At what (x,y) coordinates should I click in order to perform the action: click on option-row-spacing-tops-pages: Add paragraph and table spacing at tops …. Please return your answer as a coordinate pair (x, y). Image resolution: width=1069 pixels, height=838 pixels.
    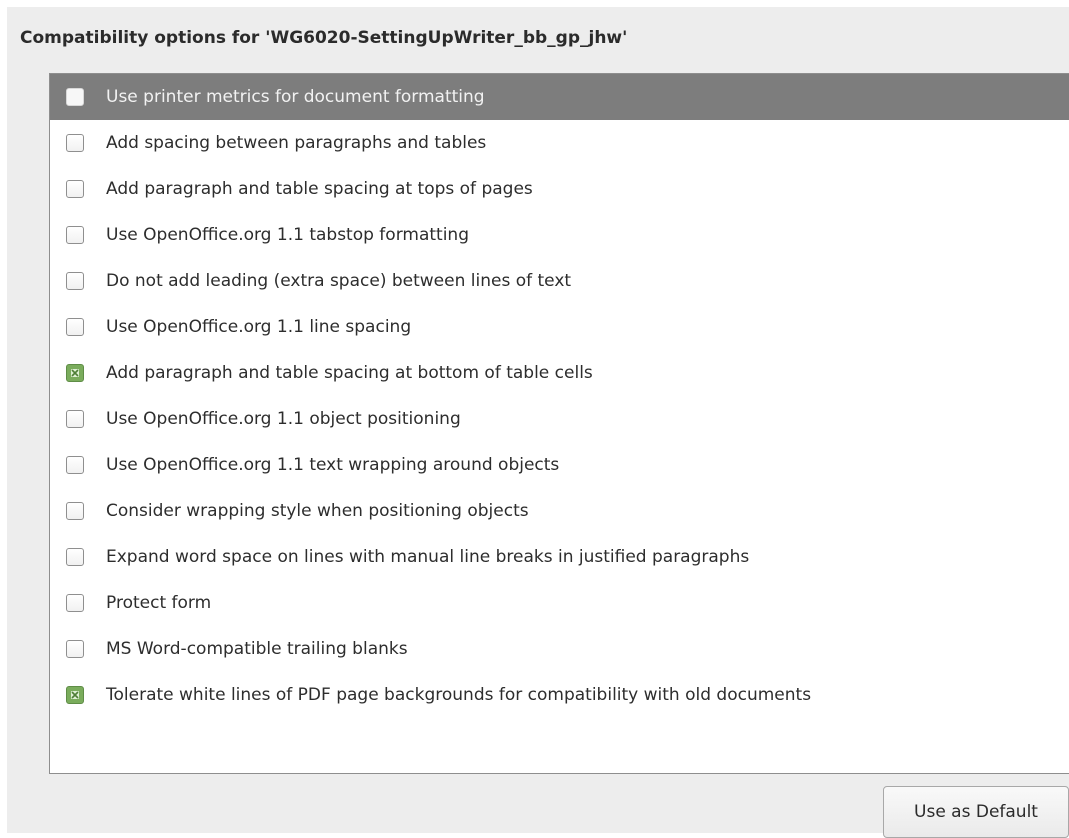
    Looking at the image, I should click on (559, 189).